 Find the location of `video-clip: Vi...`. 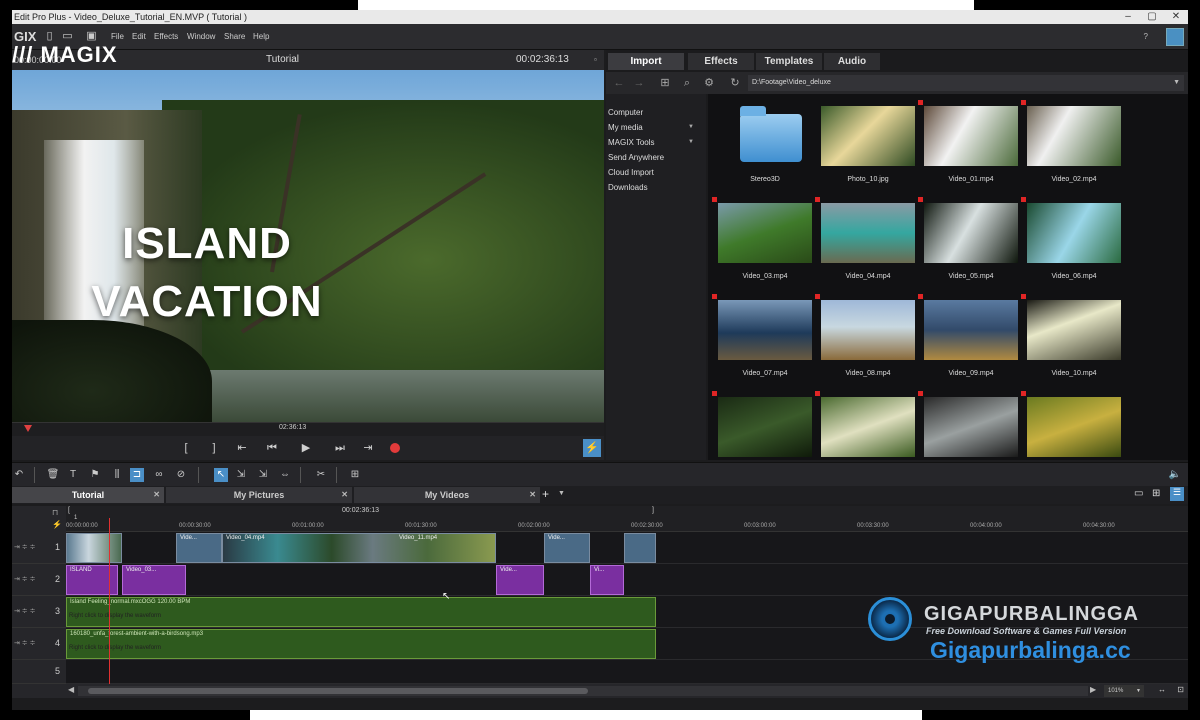

video-clip: Vi... is located at coordinates (607, 580).